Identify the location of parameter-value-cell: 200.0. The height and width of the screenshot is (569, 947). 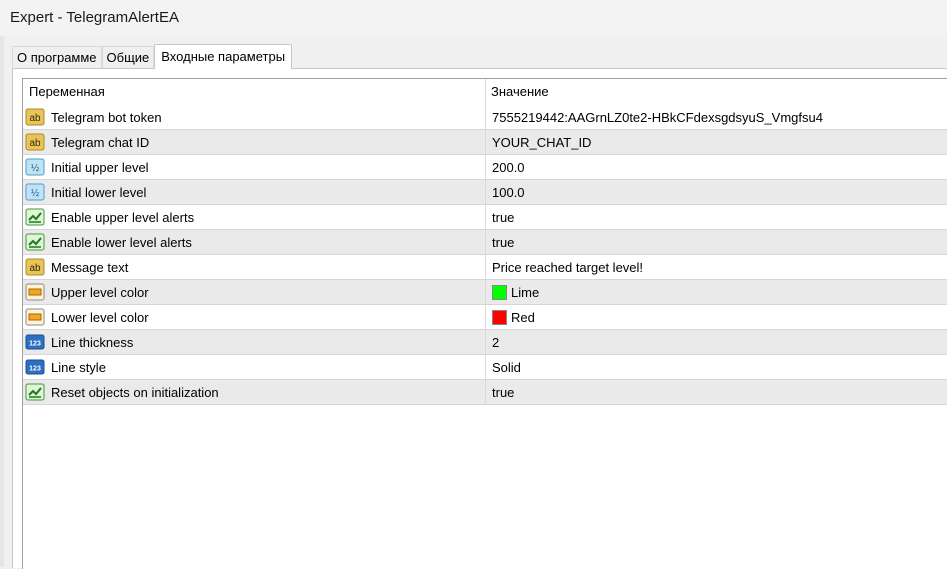
(716, 167).